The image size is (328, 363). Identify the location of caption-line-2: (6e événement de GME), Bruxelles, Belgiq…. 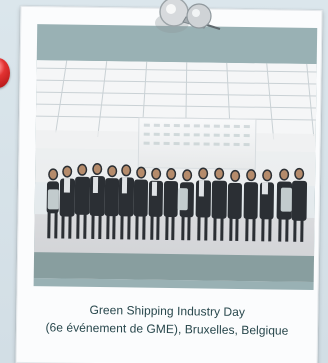
(167, 329).